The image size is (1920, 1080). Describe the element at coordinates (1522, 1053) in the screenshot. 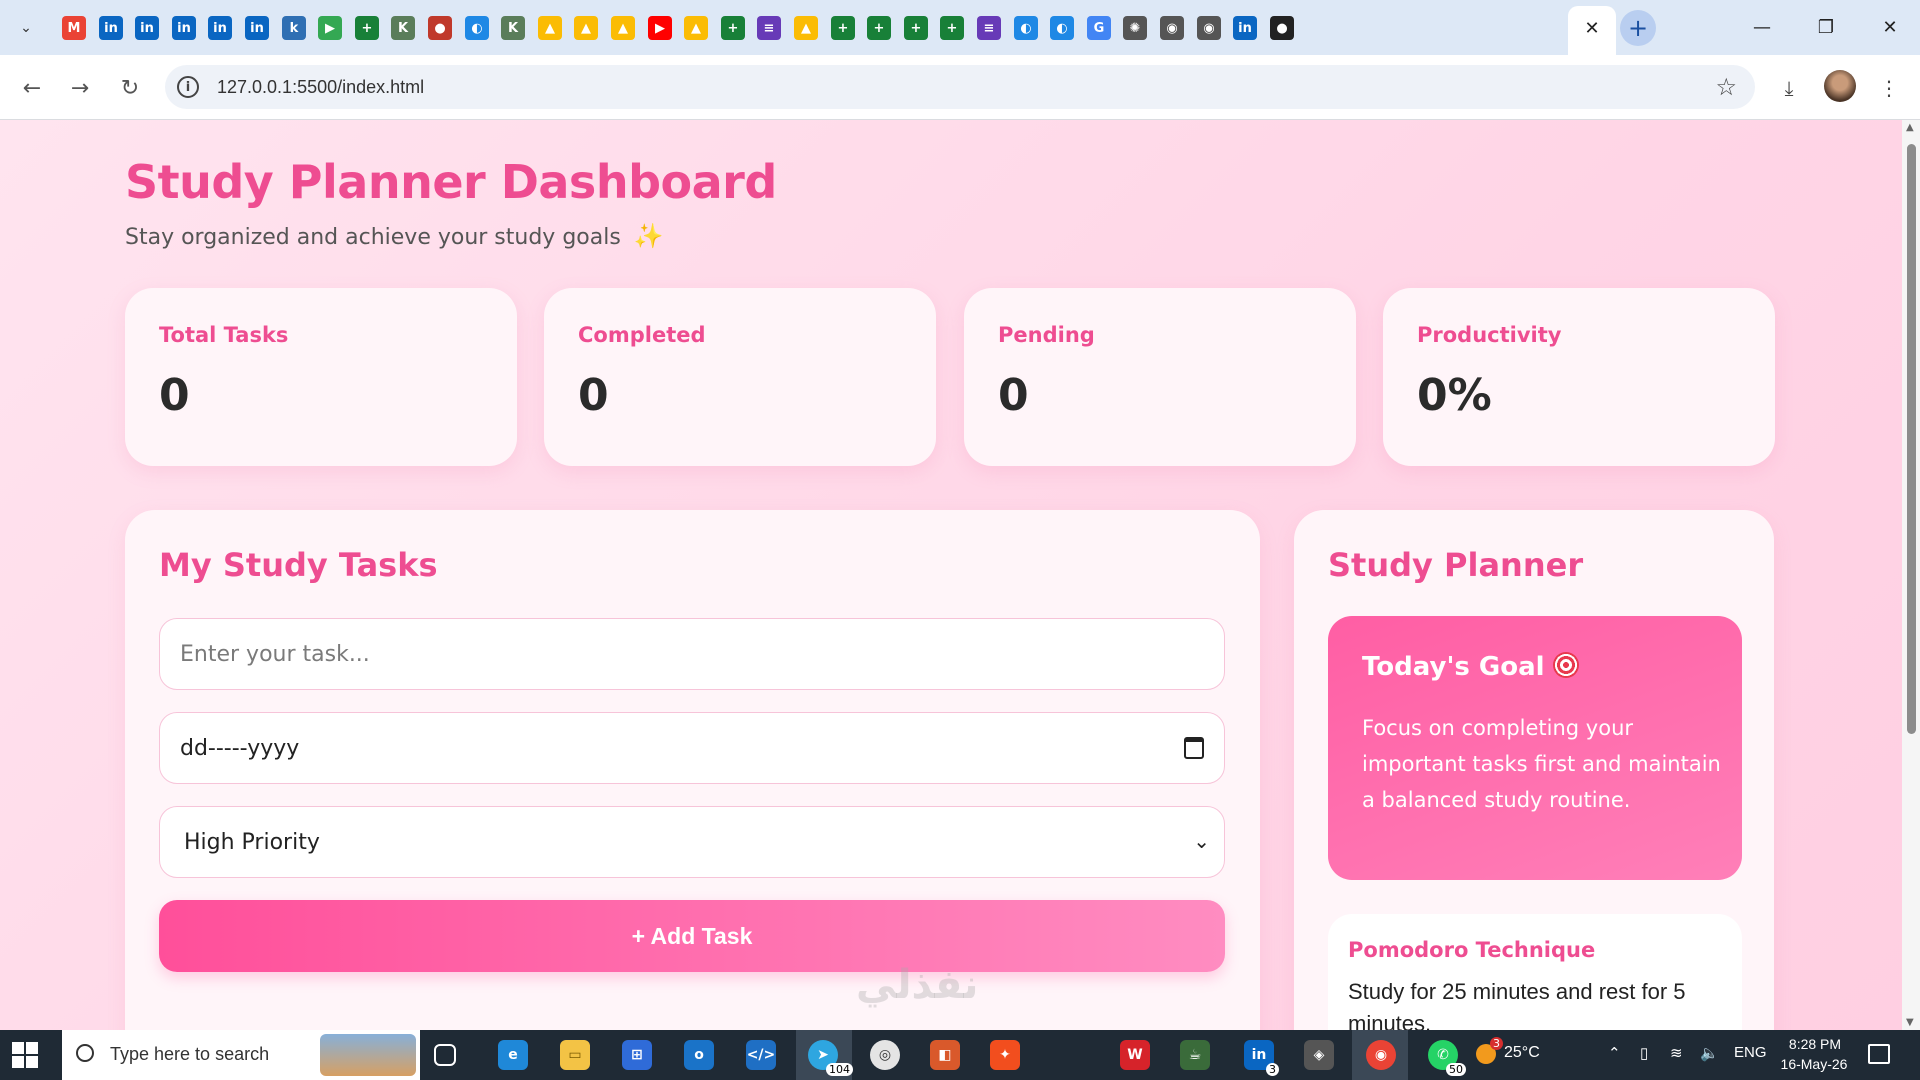

I see `weather-temp: 25°C` at that location.